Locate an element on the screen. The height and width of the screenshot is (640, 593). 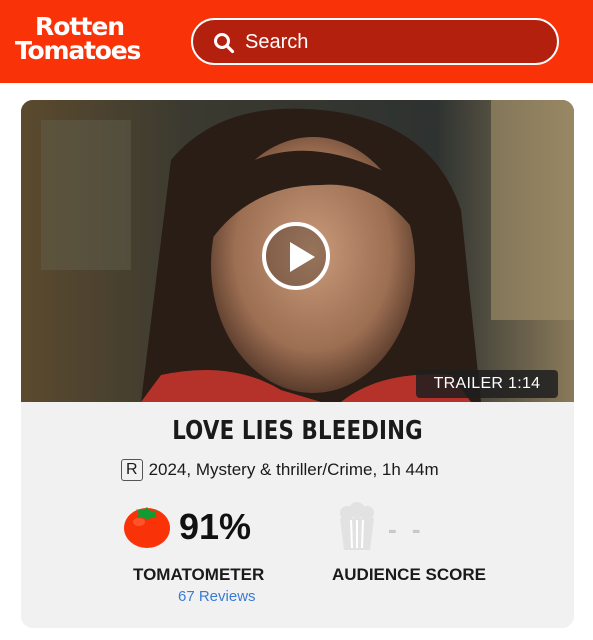
search-bar is located at coordinates (375, 41).